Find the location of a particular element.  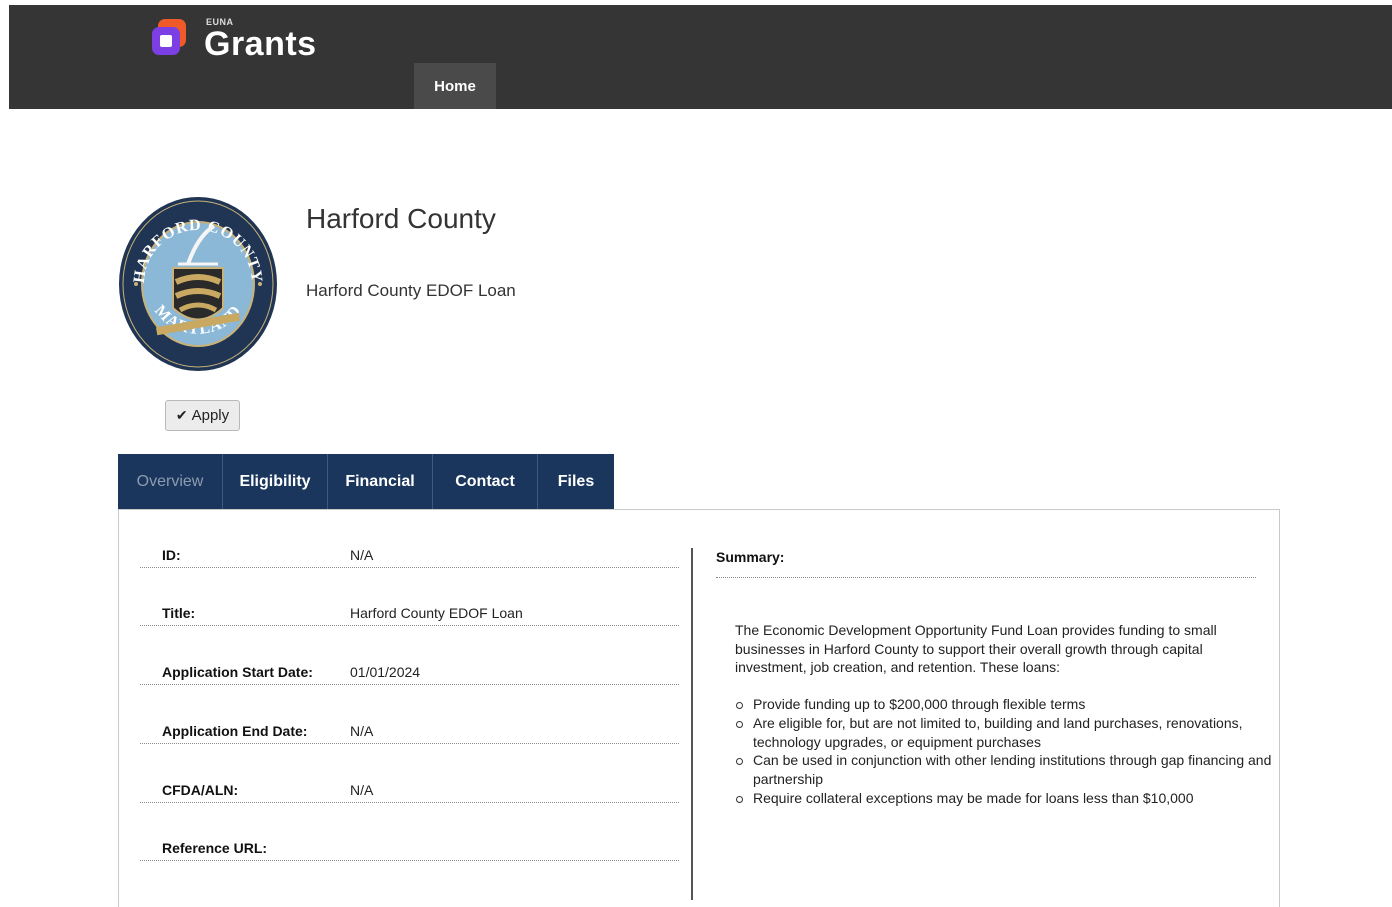

field-label: Reference URL: is located at coordinates (215, 848).